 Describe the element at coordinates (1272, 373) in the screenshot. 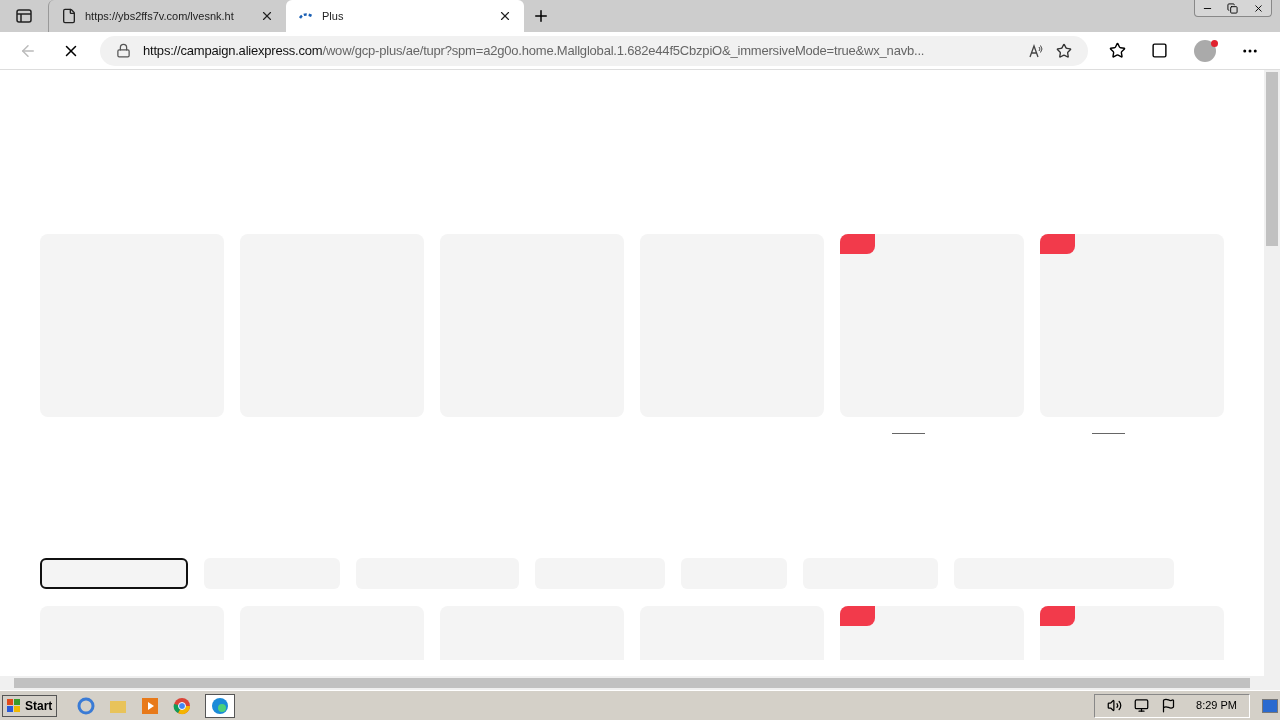

I see `vertical-scrollbar` at that location.